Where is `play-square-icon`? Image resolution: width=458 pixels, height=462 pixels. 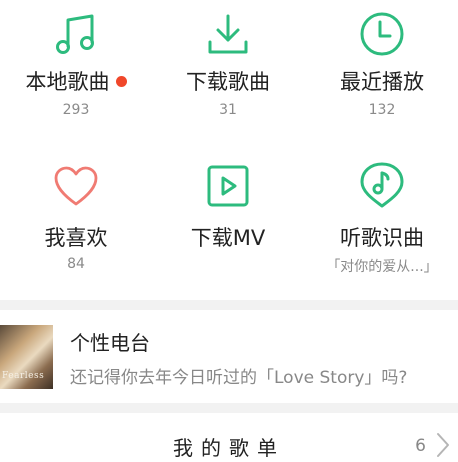
play-square-icon is located at coordinates (228, 186).